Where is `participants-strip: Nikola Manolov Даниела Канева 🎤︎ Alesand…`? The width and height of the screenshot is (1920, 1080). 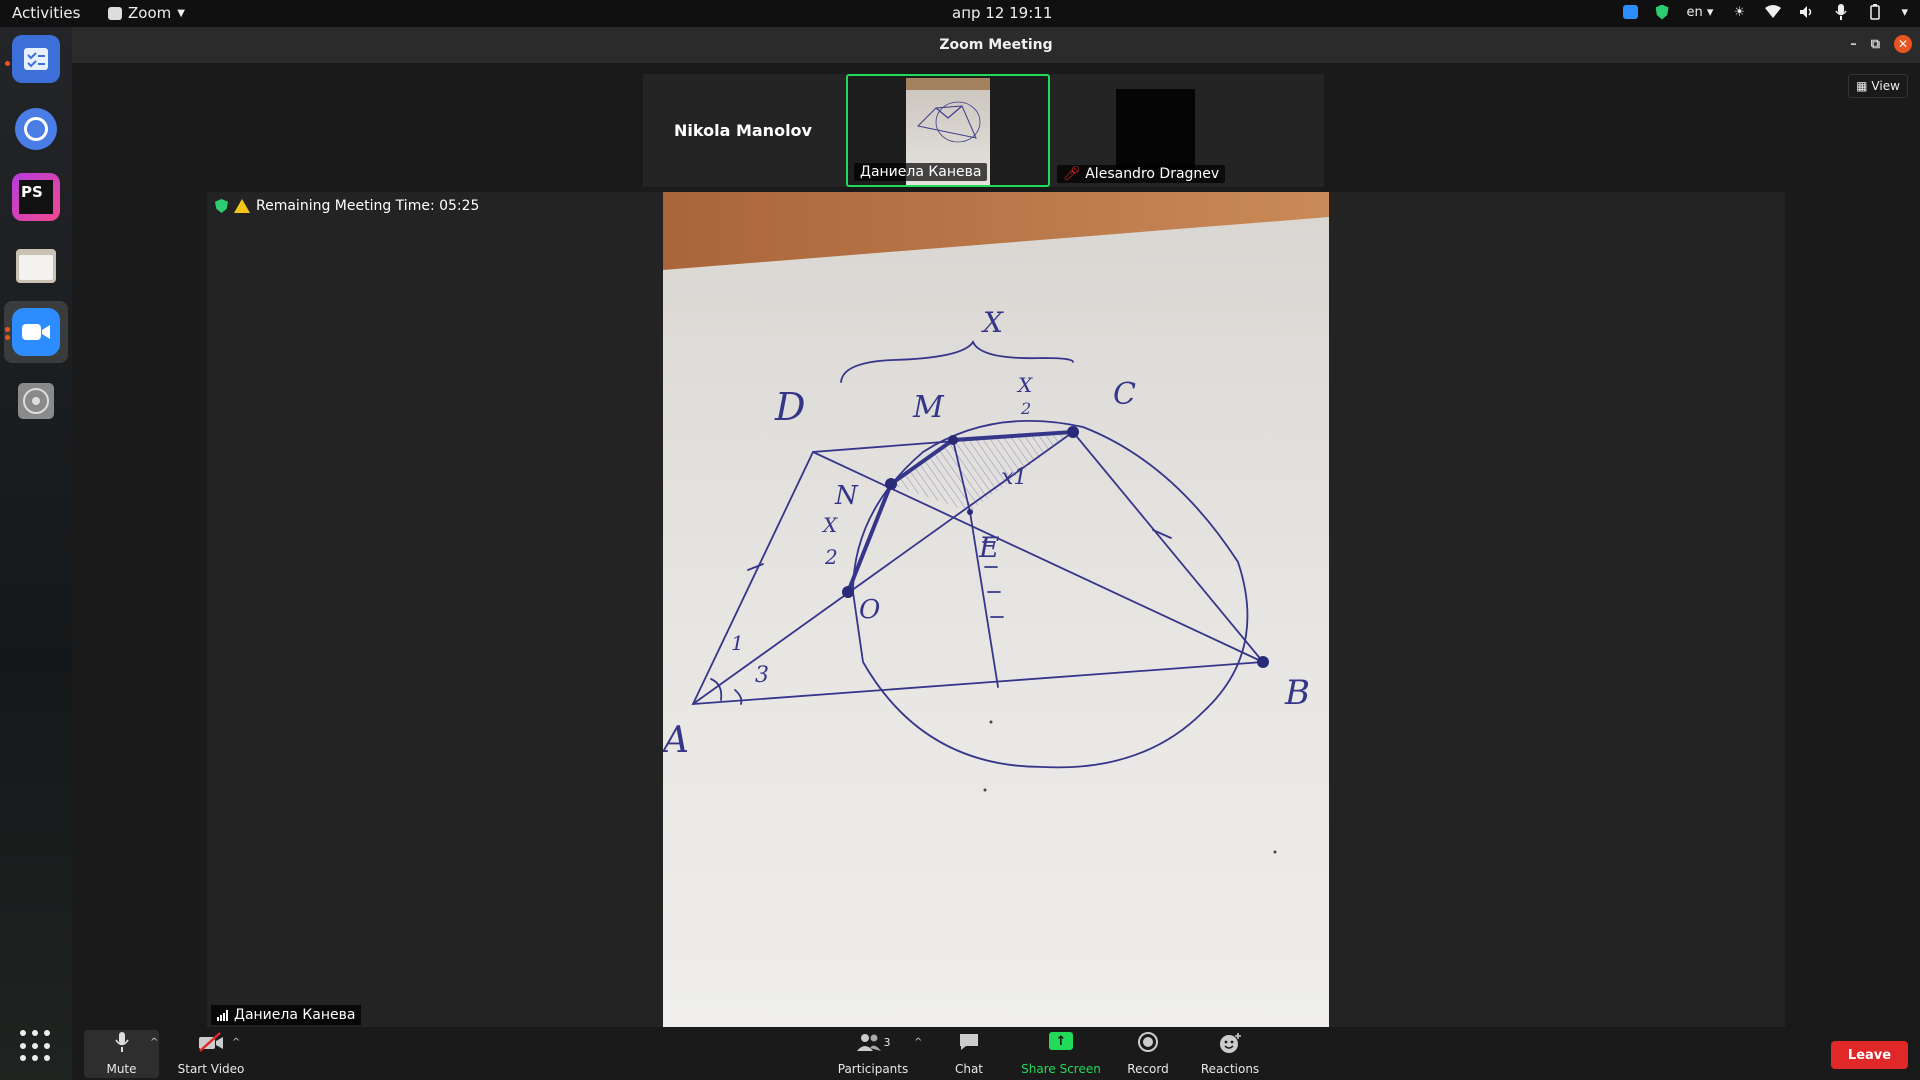 participants-strip: Nikola Manolov Даниела Канева 🎤︎ Alesand… is located at coordinates (983, 130).